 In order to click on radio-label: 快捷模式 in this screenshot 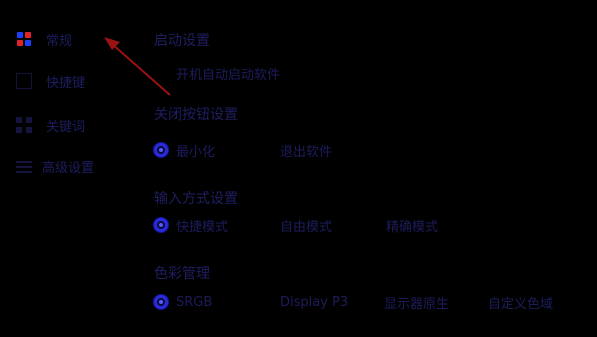, I will do `click(202, 227)`.